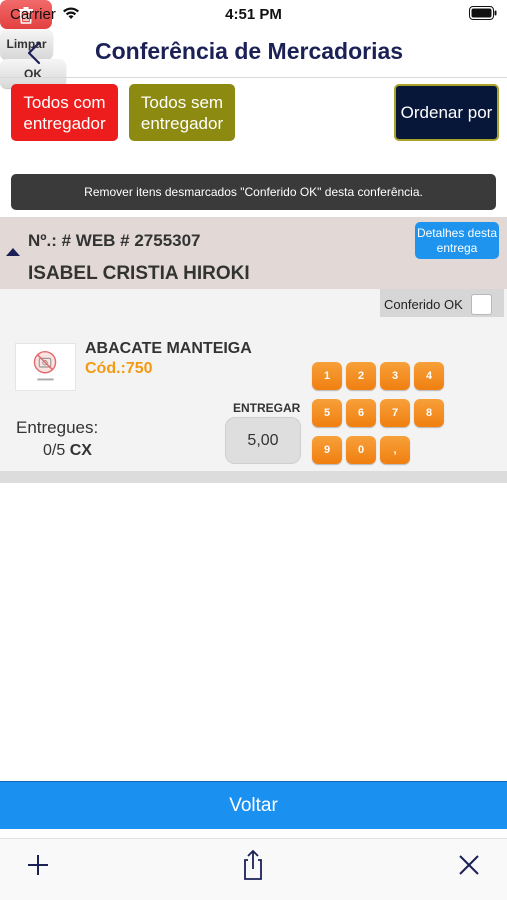 This screenshot has width=507, height=900. I want to click on todos-com-entregador-button: Todos com entregador, so click(64, 112).